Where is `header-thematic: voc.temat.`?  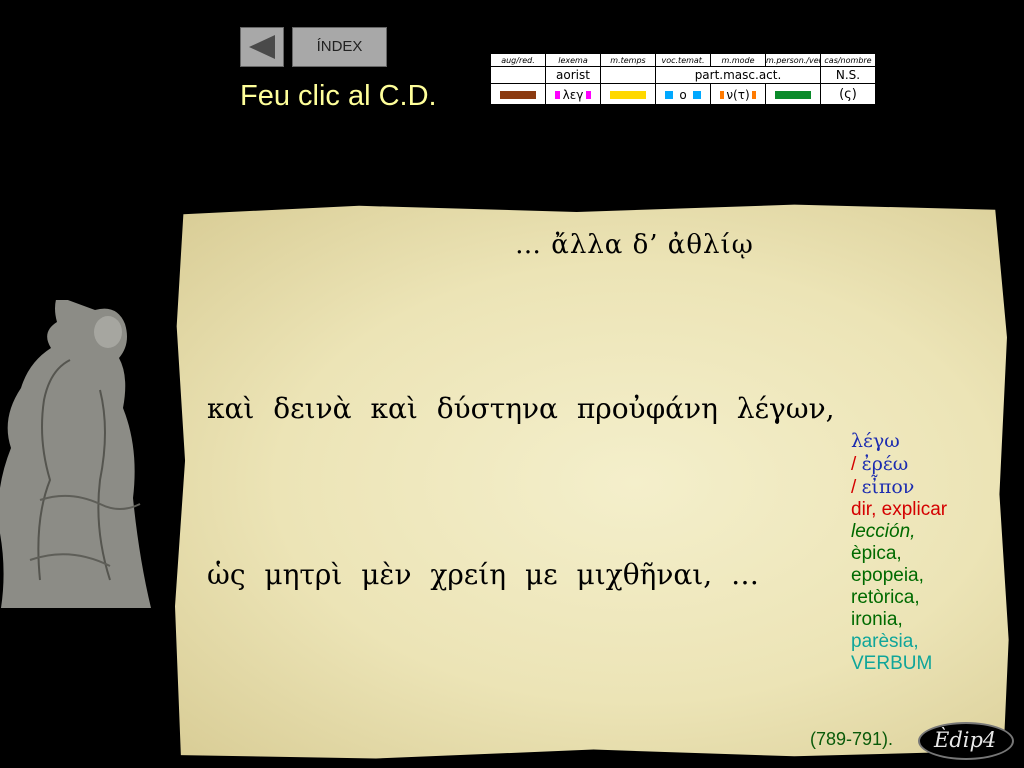 header-thematic: voc.temat. is located at coordinates (683, 60).